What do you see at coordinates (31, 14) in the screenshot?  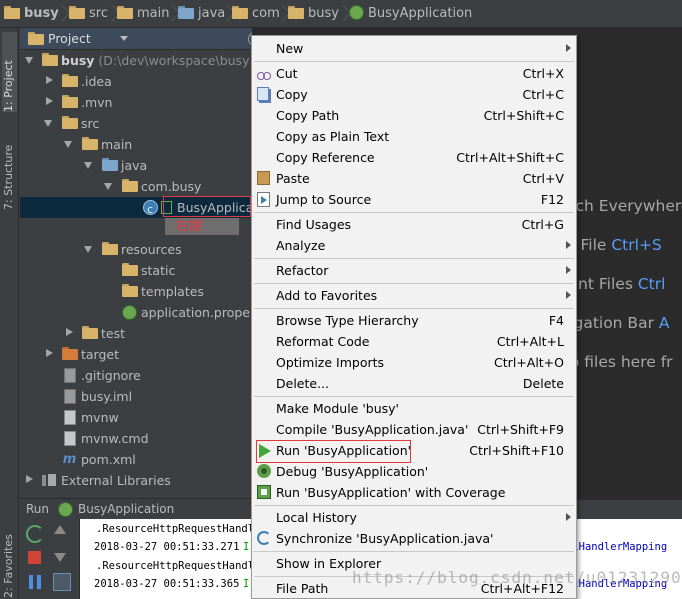 I see `breadcrumb-item-busy: busy` at bounding box center [31, 14].